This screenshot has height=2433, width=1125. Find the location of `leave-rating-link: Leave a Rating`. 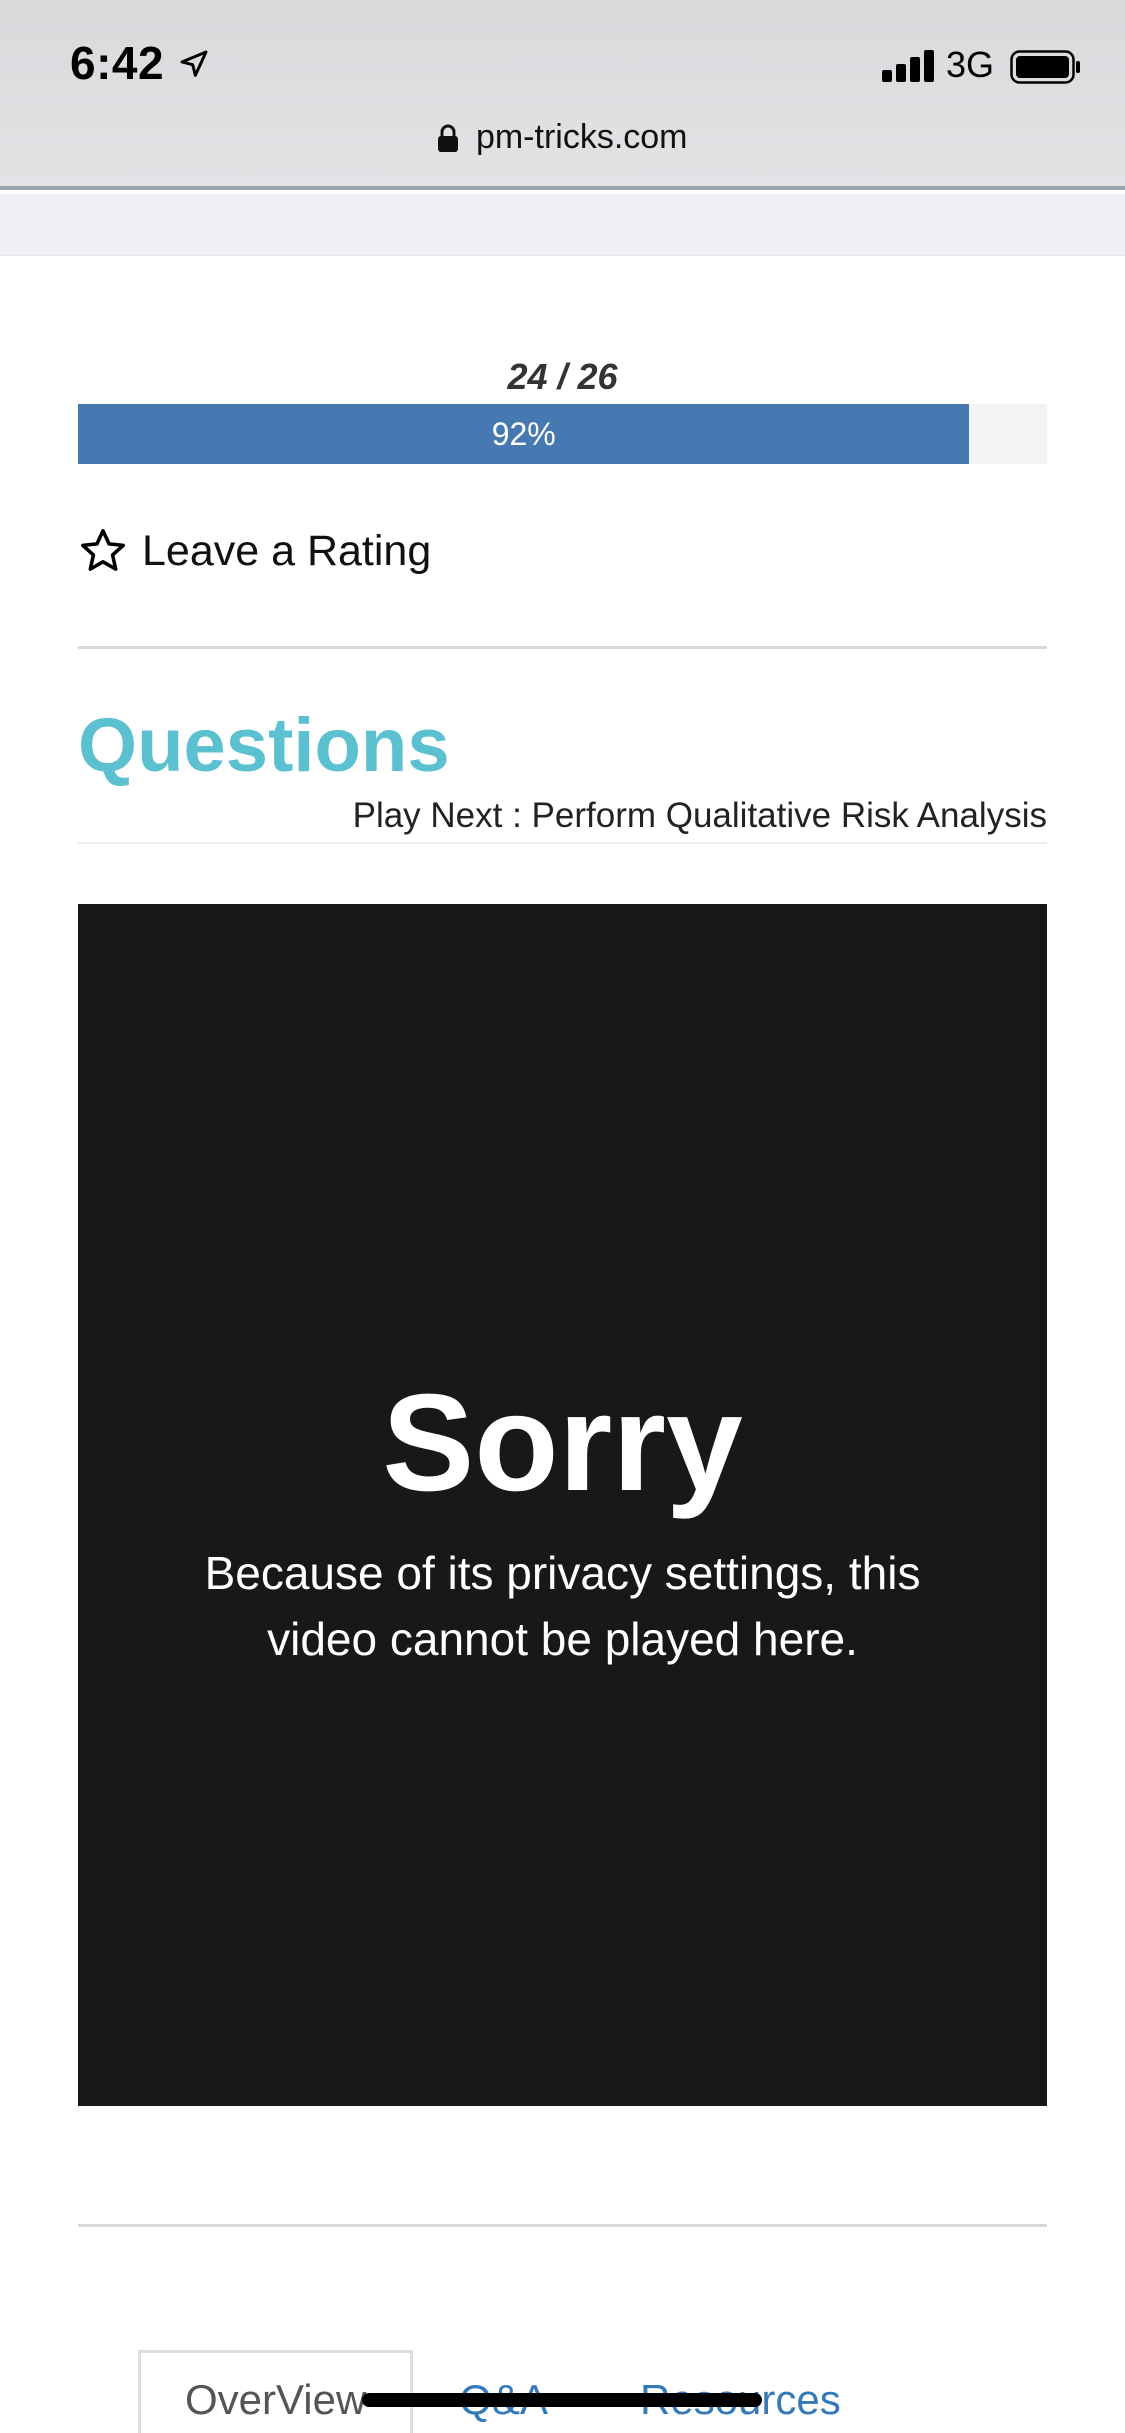

leave-rating-link: Leave a Rating is located at coordinates (254, 551).